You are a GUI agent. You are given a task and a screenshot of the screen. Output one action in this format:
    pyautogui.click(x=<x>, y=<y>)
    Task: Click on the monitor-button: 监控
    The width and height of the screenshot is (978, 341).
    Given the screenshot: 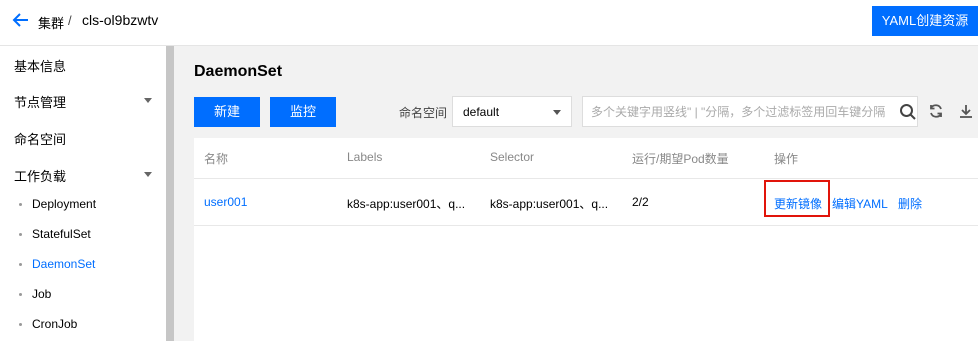 What is the action you would take?
    pyautogui.click(x=303, y=112)
    